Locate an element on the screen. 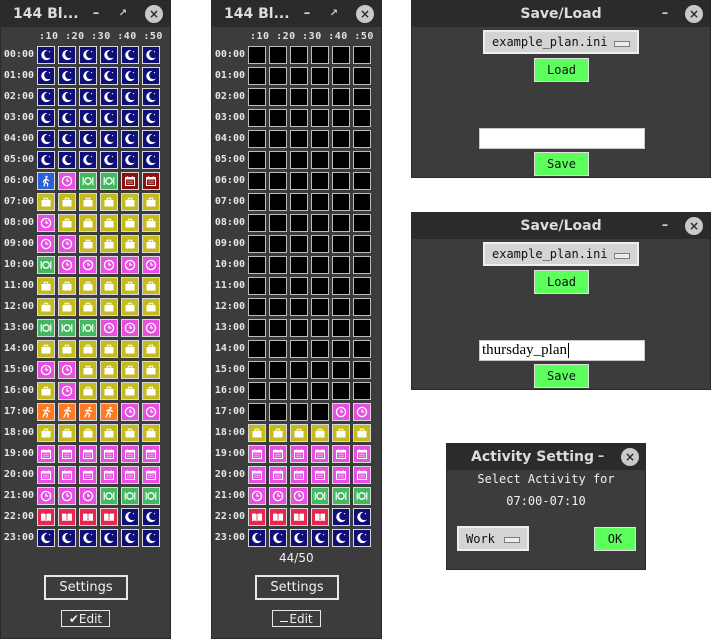 The height and width of the screenshot is (639, 711). title-bar: 144 Bl... – ↗ × is located at coordinates (296, 14).